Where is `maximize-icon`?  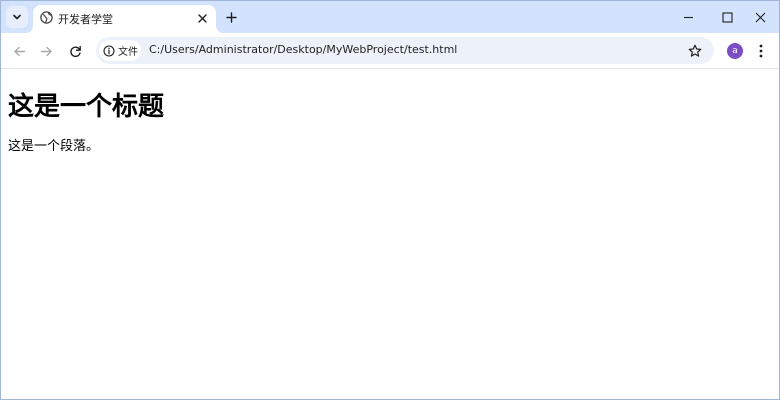 maximize-icon is located at coordinates (727, 17).